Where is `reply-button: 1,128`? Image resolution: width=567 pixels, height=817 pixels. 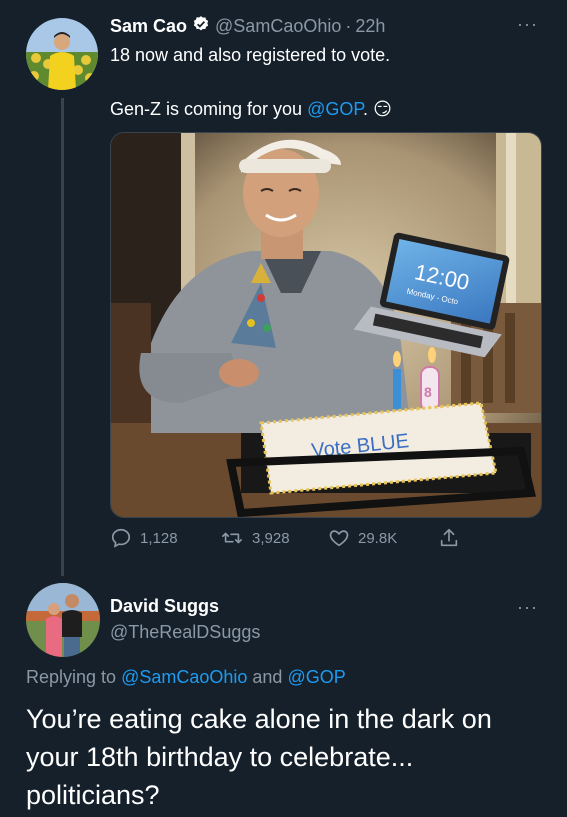 reply-button: 1,128 is located at coordinates (144, 538).